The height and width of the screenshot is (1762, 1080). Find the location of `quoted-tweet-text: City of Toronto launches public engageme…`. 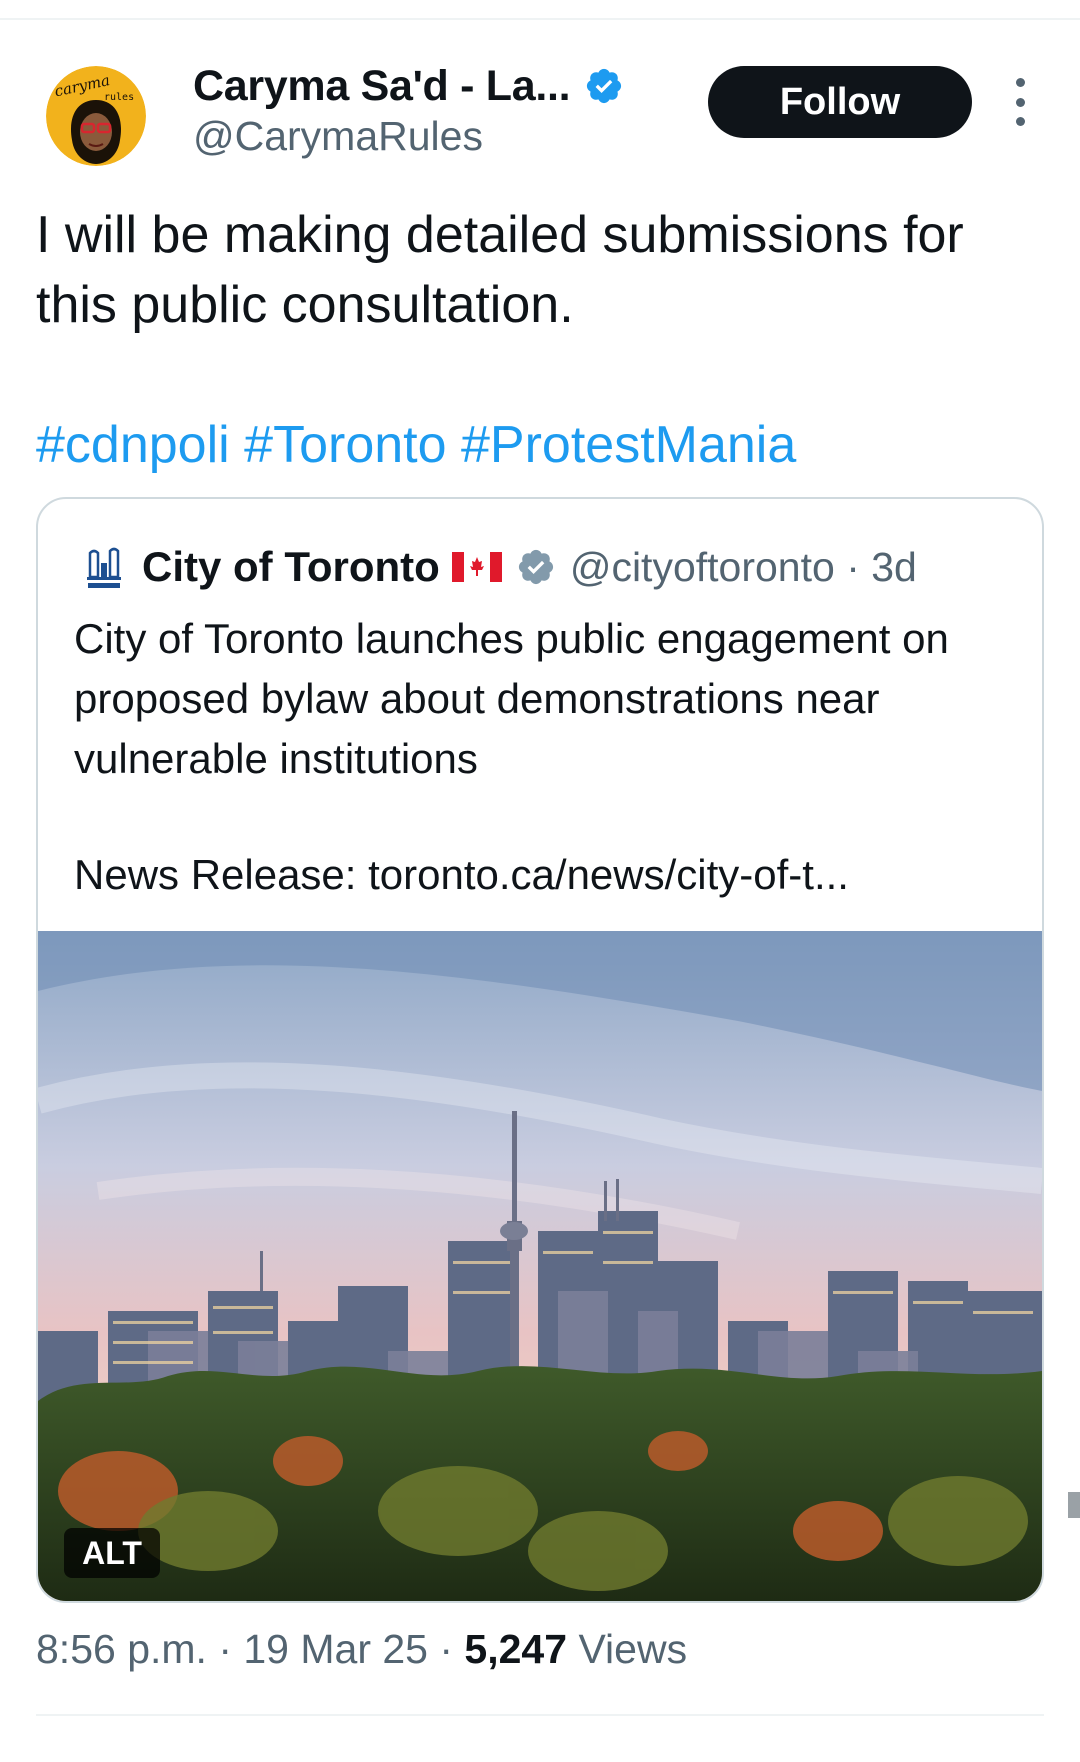

quoted-tweet-text: City of Toronto launches public engageme… is located at coordinates (511, 698).